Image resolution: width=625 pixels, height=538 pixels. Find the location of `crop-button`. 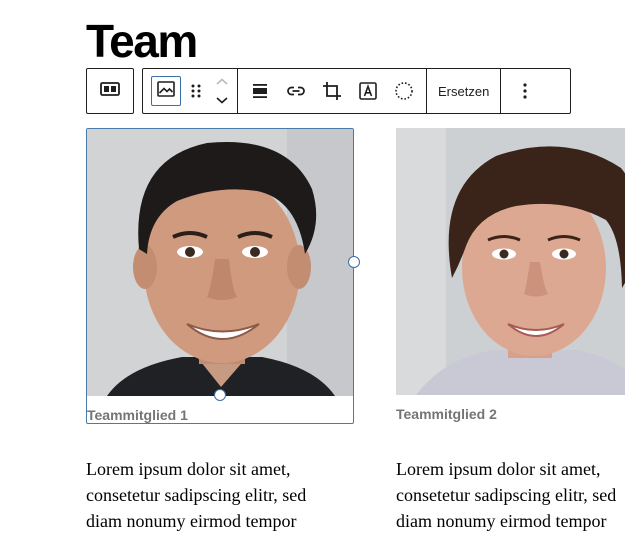

crop-button is located at coordinates (332, 91).